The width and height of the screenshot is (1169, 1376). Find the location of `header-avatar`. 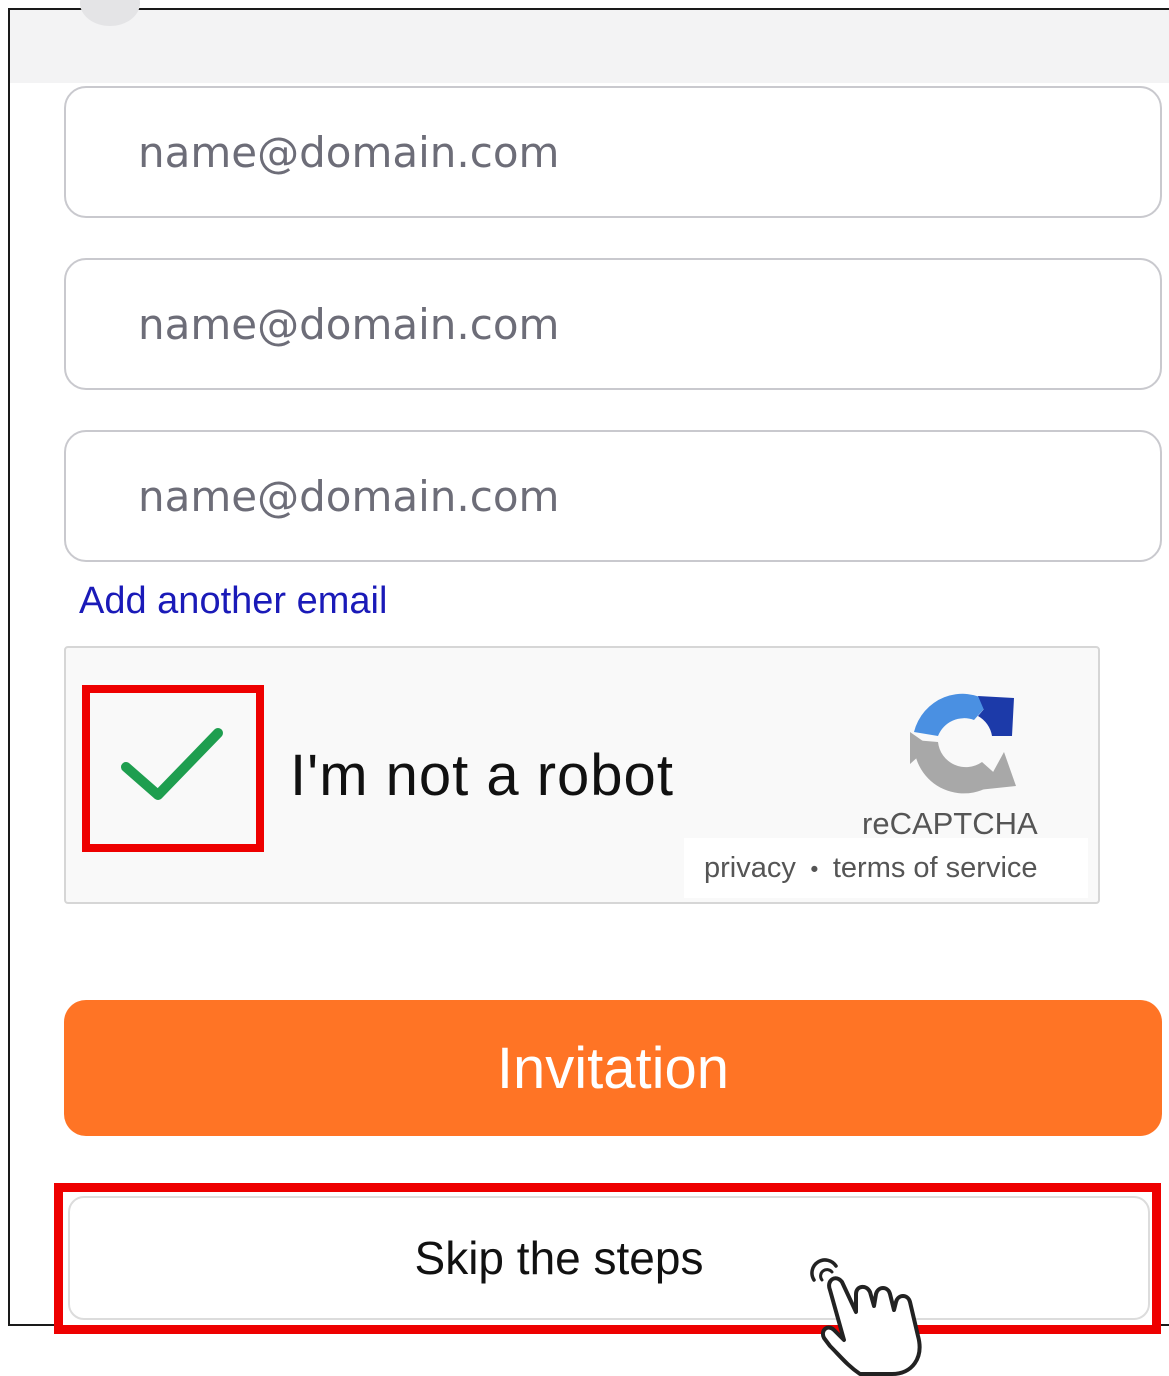

header-avatar is located at coordinates (110, 13).